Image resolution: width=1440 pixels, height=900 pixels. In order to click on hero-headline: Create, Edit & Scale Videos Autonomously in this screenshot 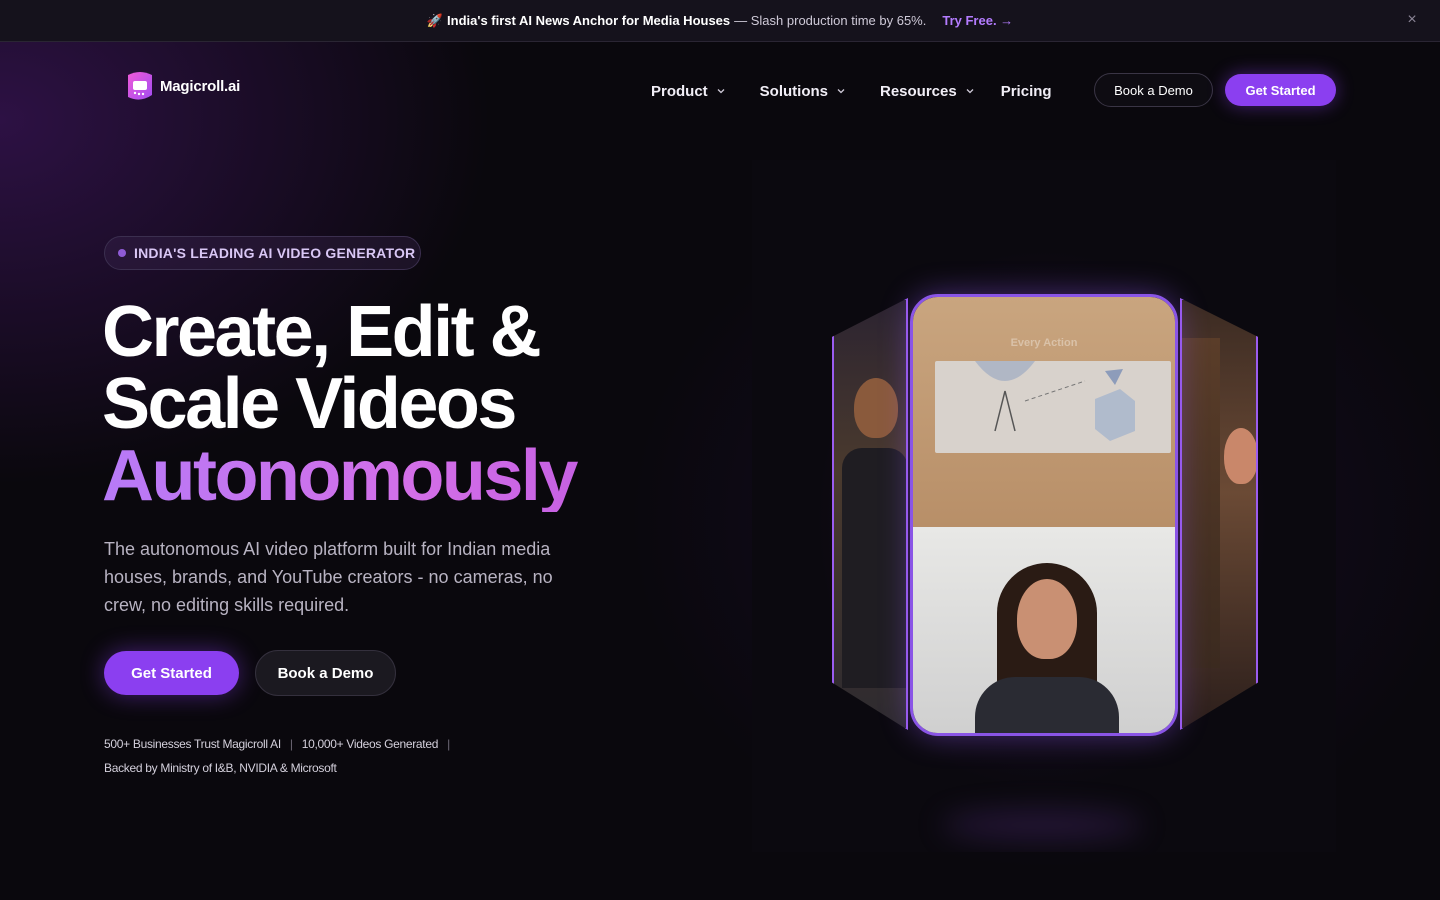, I will do `click(382, 404)`.